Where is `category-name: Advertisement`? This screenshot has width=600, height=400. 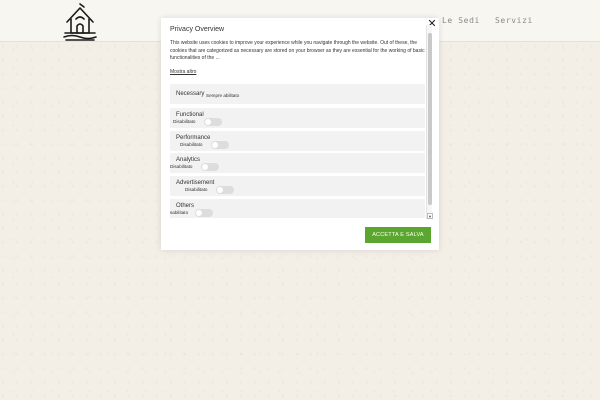 category-name: Advertisement is located at coordinates (195, 183).